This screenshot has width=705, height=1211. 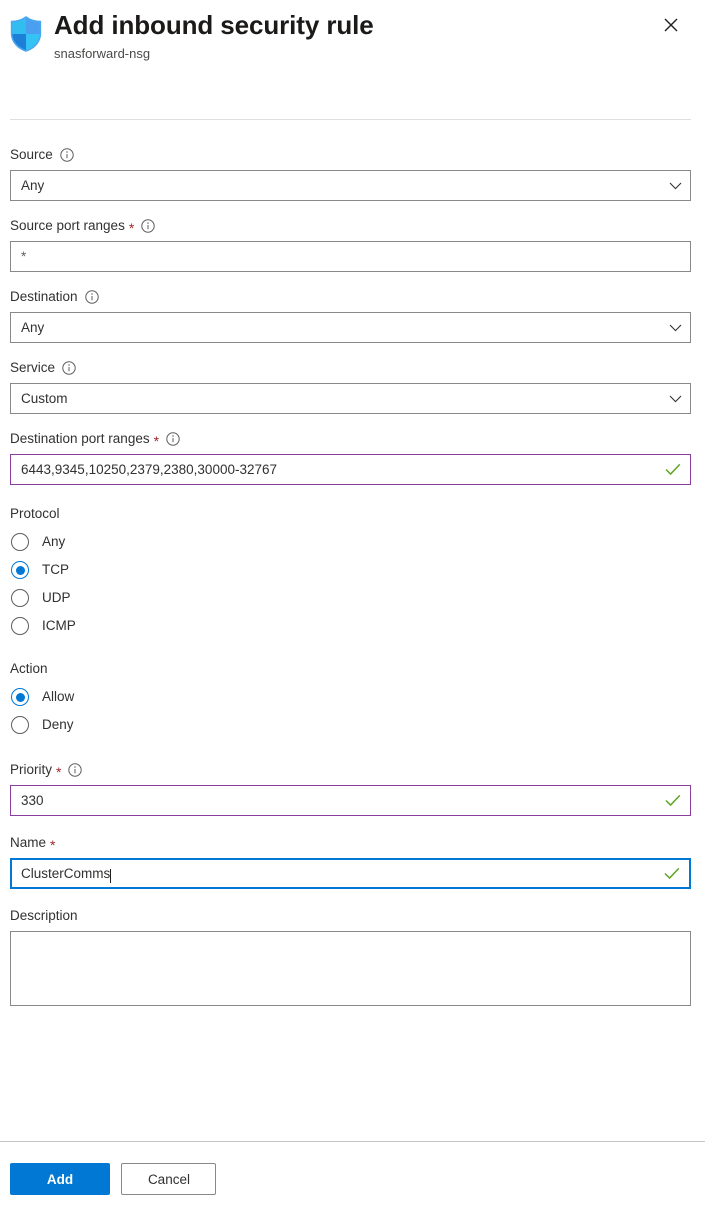 What do you see at coordinates (169, 1179) in the screenshot?
I see `cancel-button: Cancel` at bounding box center [169, 1179].